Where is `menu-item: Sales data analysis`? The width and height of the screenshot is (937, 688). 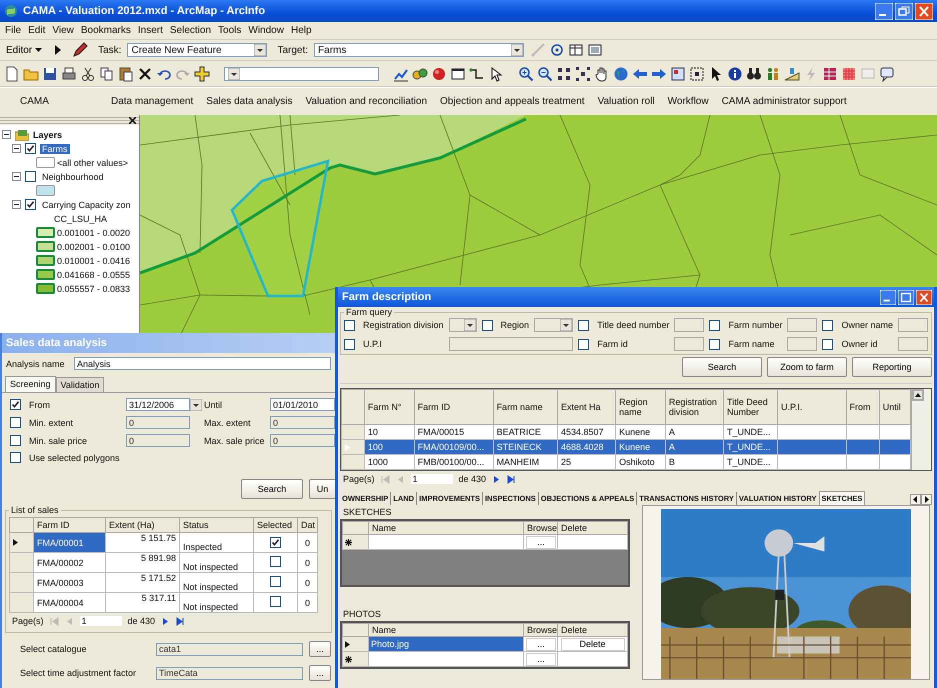 menu-item: Sales data analysis is located at coordinates (249, 101).